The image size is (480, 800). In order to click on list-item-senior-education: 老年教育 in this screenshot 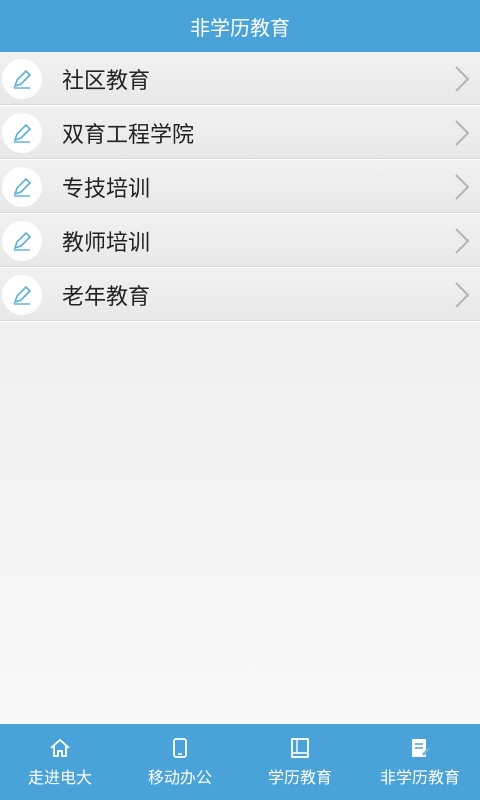, I will do `click(240, 295)`.